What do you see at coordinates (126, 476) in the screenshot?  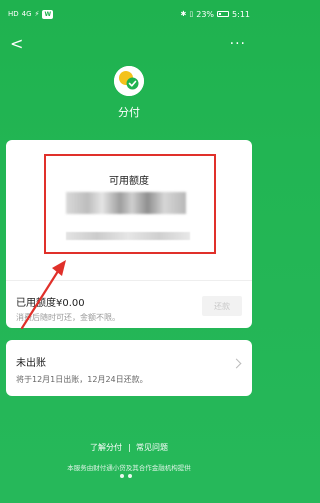 I see `page-indicator` at bounding box center [126, 476].